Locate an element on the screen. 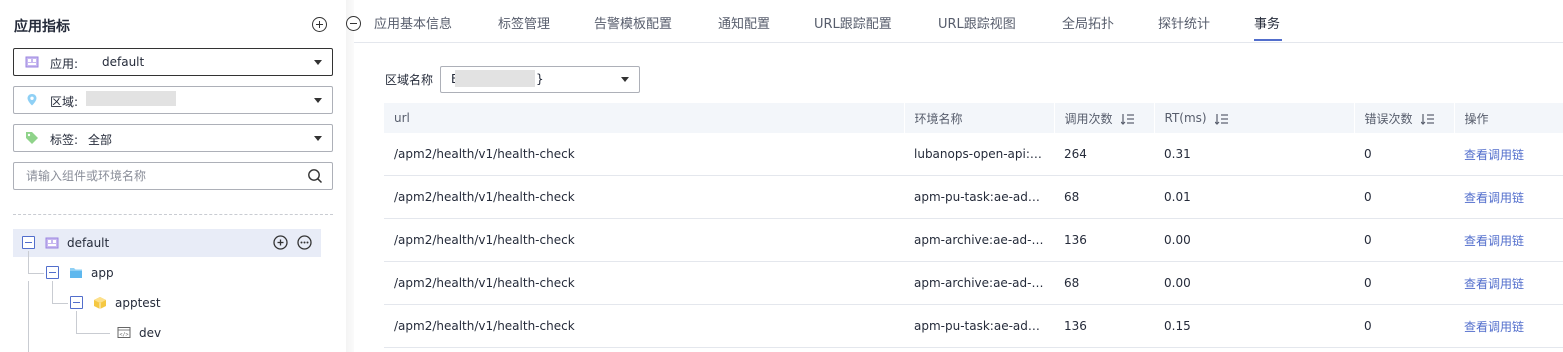  region-value-end: } is located at coordinates (540, 79).